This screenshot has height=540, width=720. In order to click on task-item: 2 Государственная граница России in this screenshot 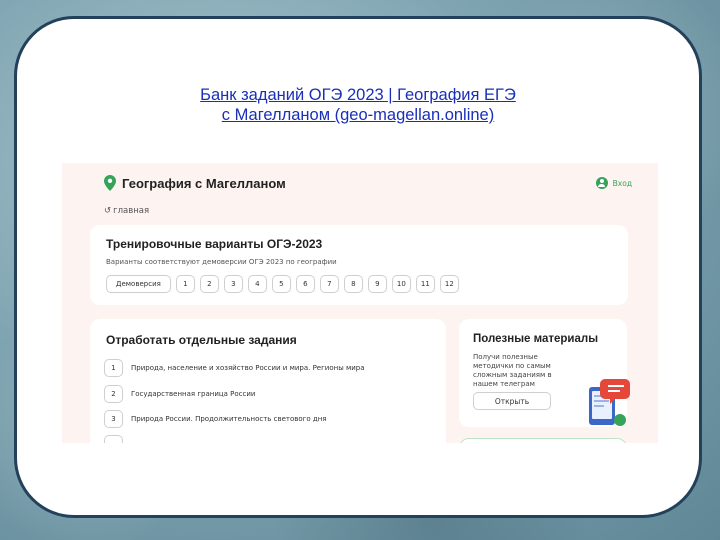, I will do `click(179, 394)`.